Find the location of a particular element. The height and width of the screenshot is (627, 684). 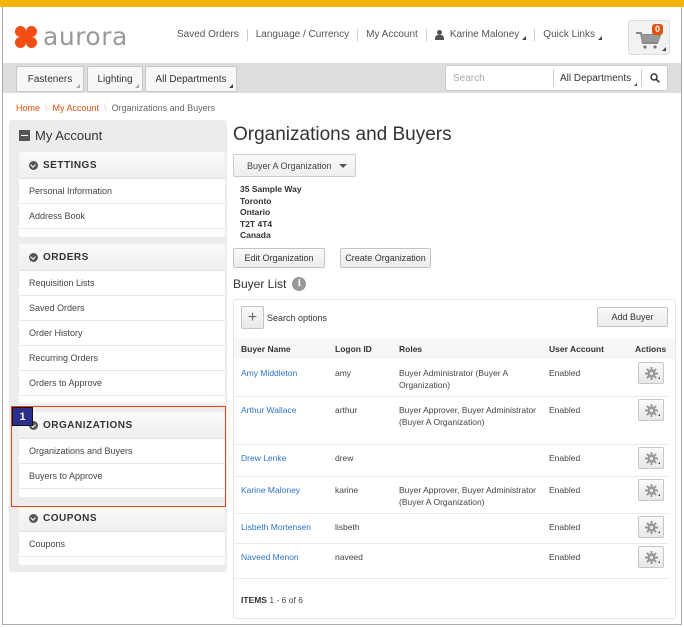

plus-icon: + is located at coordinates (252, 317).